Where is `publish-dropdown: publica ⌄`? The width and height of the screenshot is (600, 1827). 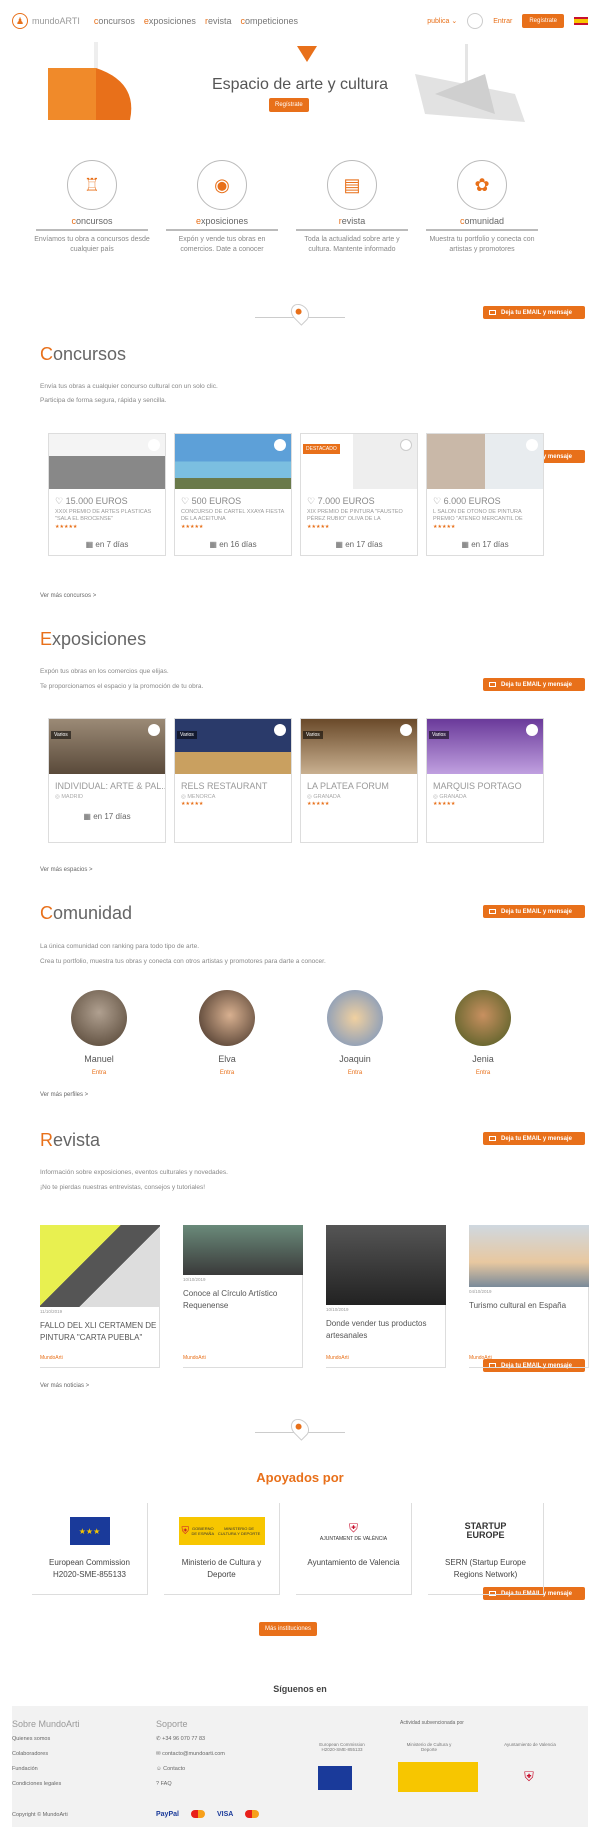 publish-dropdown: publica ⌄ is located at coordinates (442, 21).